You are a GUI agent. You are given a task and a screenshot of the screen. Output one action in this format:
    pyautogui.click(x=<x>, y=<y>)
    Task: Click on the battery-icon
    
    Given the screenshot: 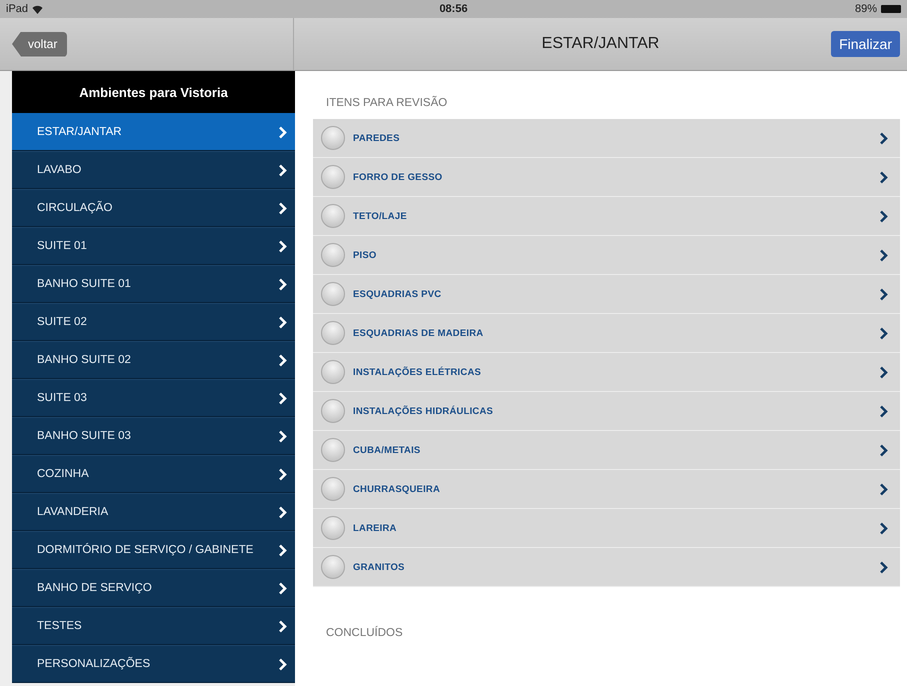 What is the action you would take?
    pyautogui.click(x=891, y=9)
    